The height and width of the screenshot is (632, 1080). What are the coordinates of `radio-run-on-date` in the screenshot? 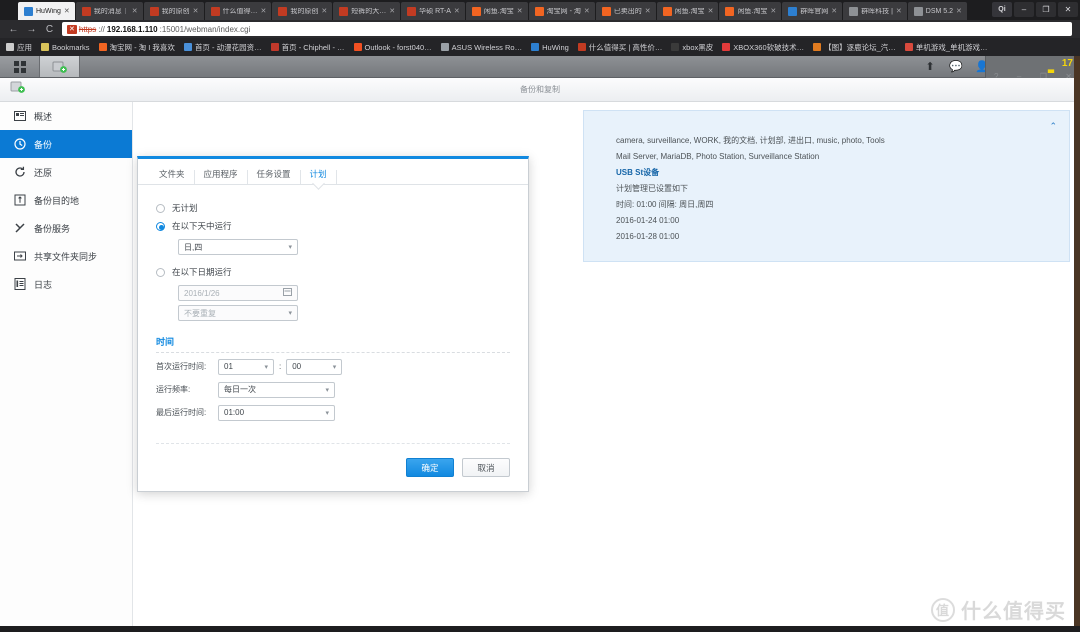 It's located at (160, 272).